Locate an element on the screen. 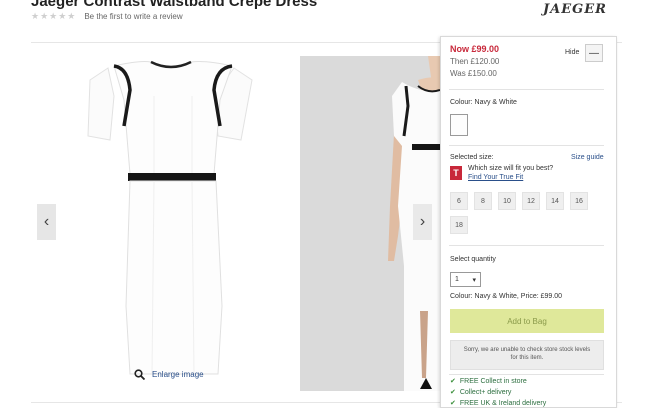 This screenshot has height=408, width=652. truefit-logo-icon: T is located at coordinates (456, 173).